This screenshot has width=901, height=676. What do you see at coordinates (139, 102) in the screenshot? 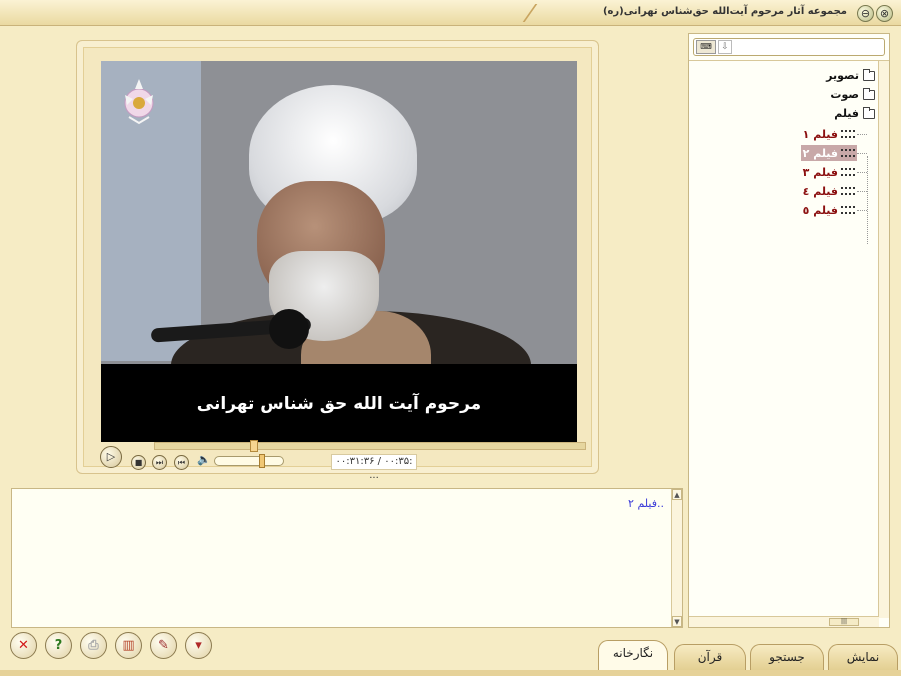
I see `emblem-icon` at bounding box center [139, 102].